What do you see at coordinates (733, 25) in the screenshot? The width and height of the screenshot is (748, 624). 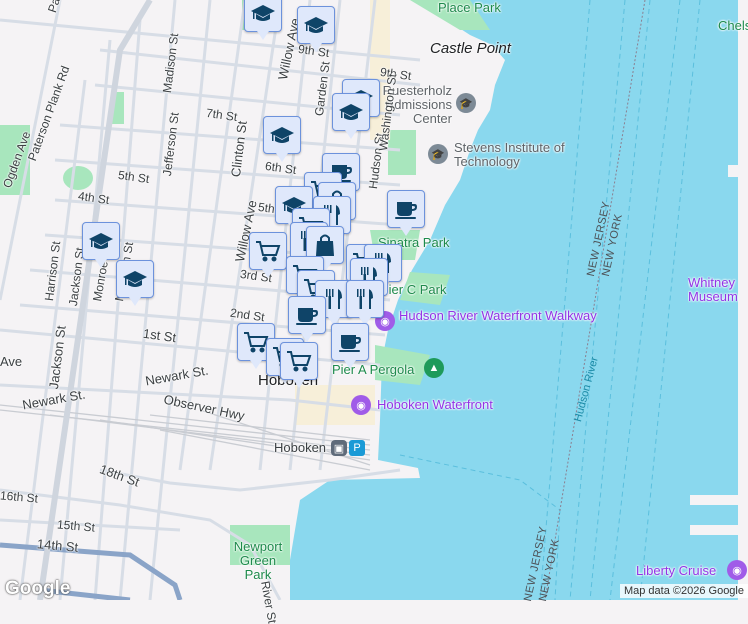 I see `place-label: Chels` at bounding box center [733, 25].